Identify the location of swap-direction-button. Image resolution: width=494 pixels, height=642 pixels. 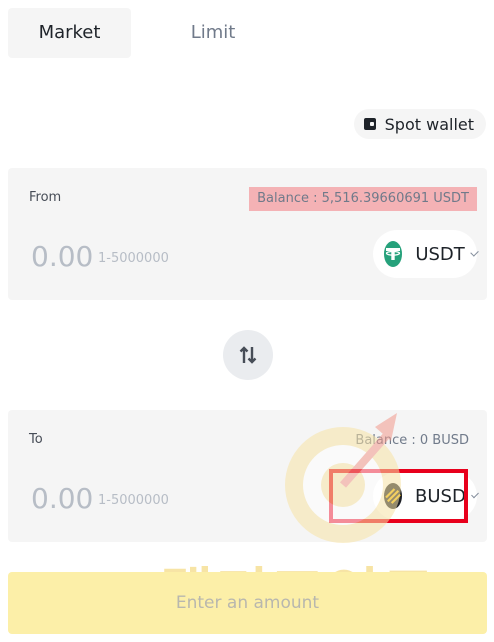
(248, 355).